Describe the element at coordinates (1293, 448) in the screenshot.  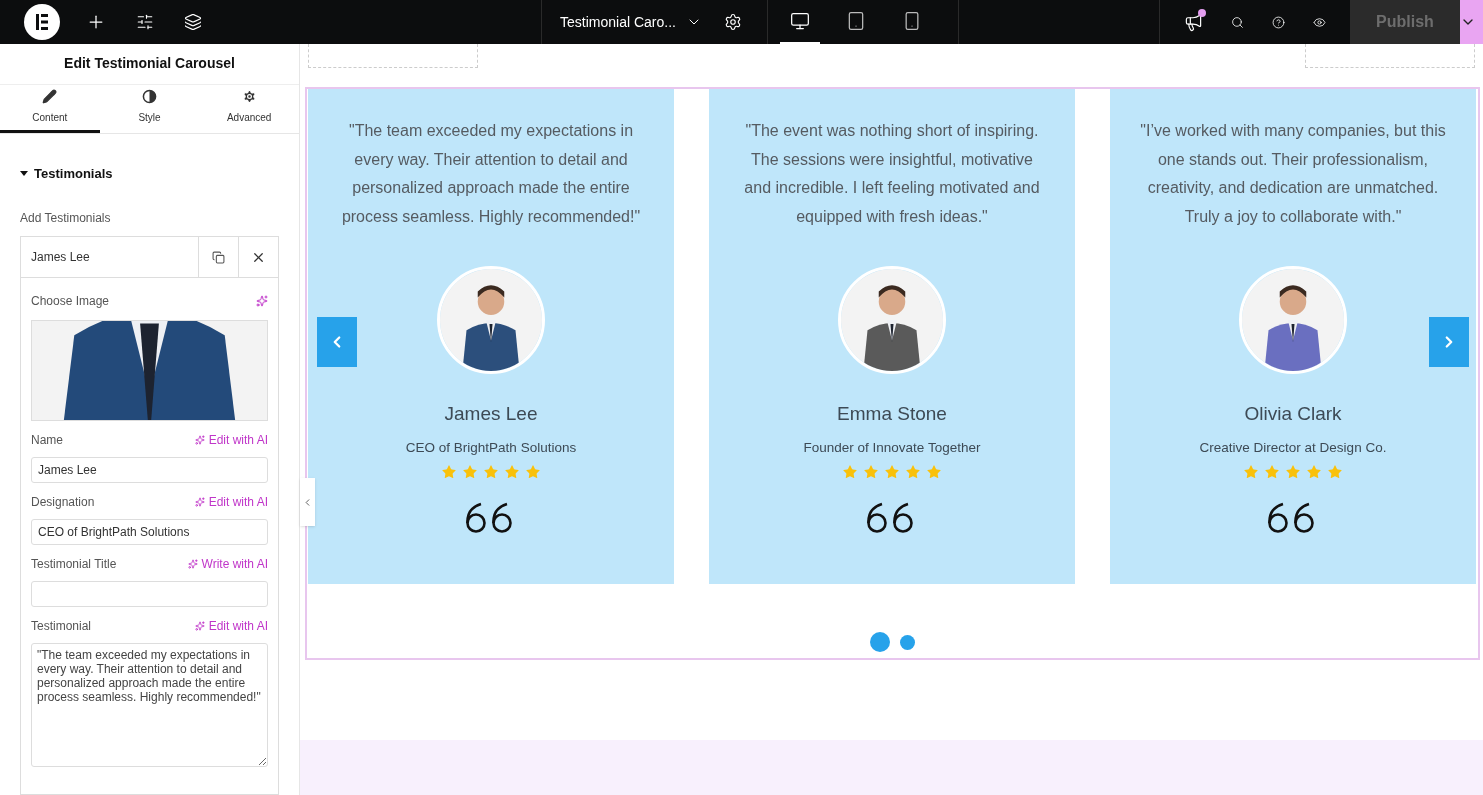
I see `person-designation: Creative Director at Design Co.` at that location.